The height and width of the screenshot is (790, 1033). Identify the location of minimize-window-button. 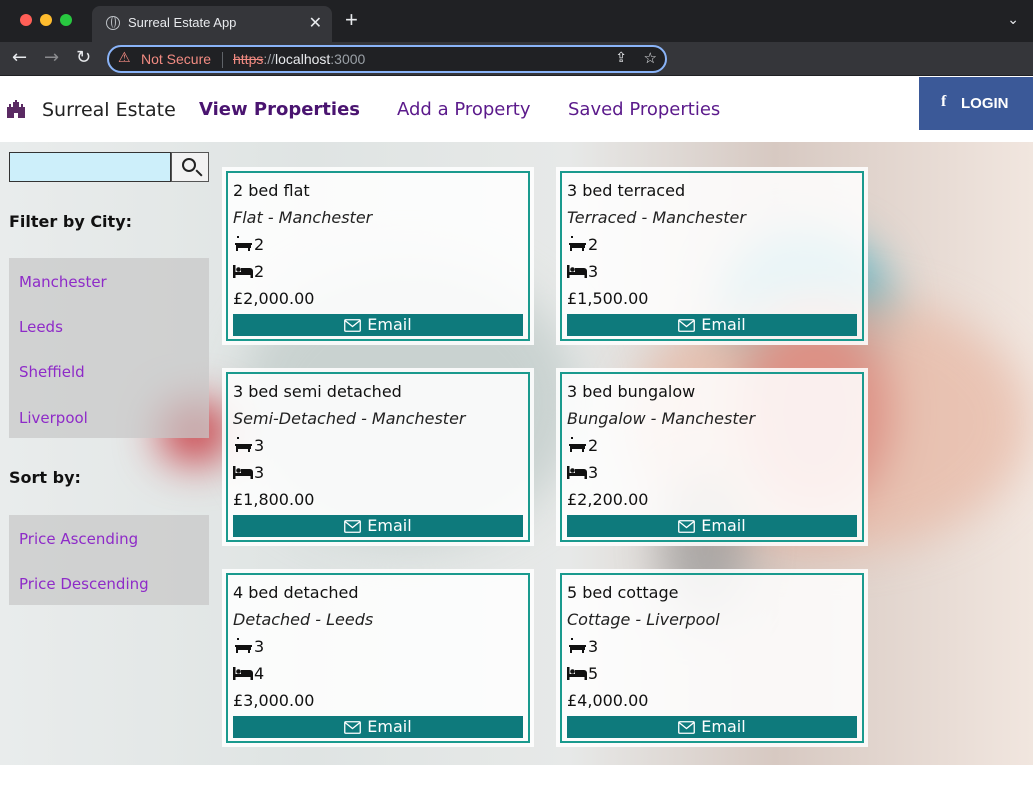
(46, 20).